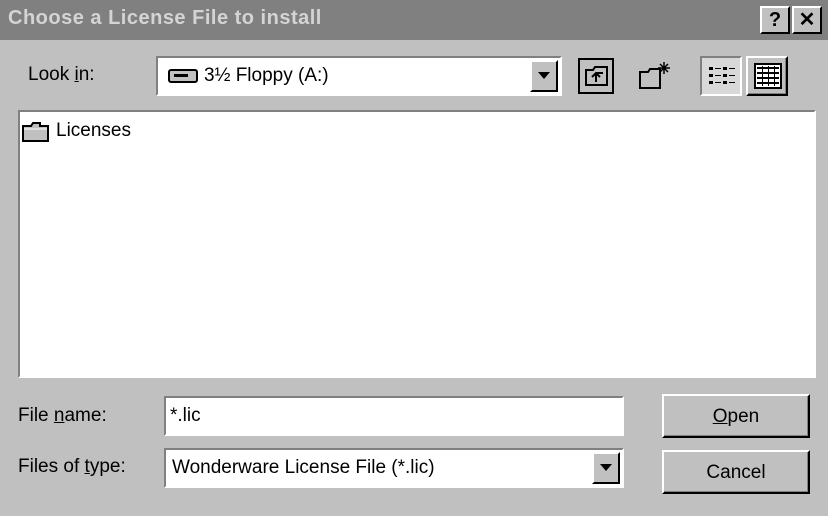  Describe the element at coordinates (165, 18) in the screenshot. I see `window-title: Choose a License File to install` at that location.